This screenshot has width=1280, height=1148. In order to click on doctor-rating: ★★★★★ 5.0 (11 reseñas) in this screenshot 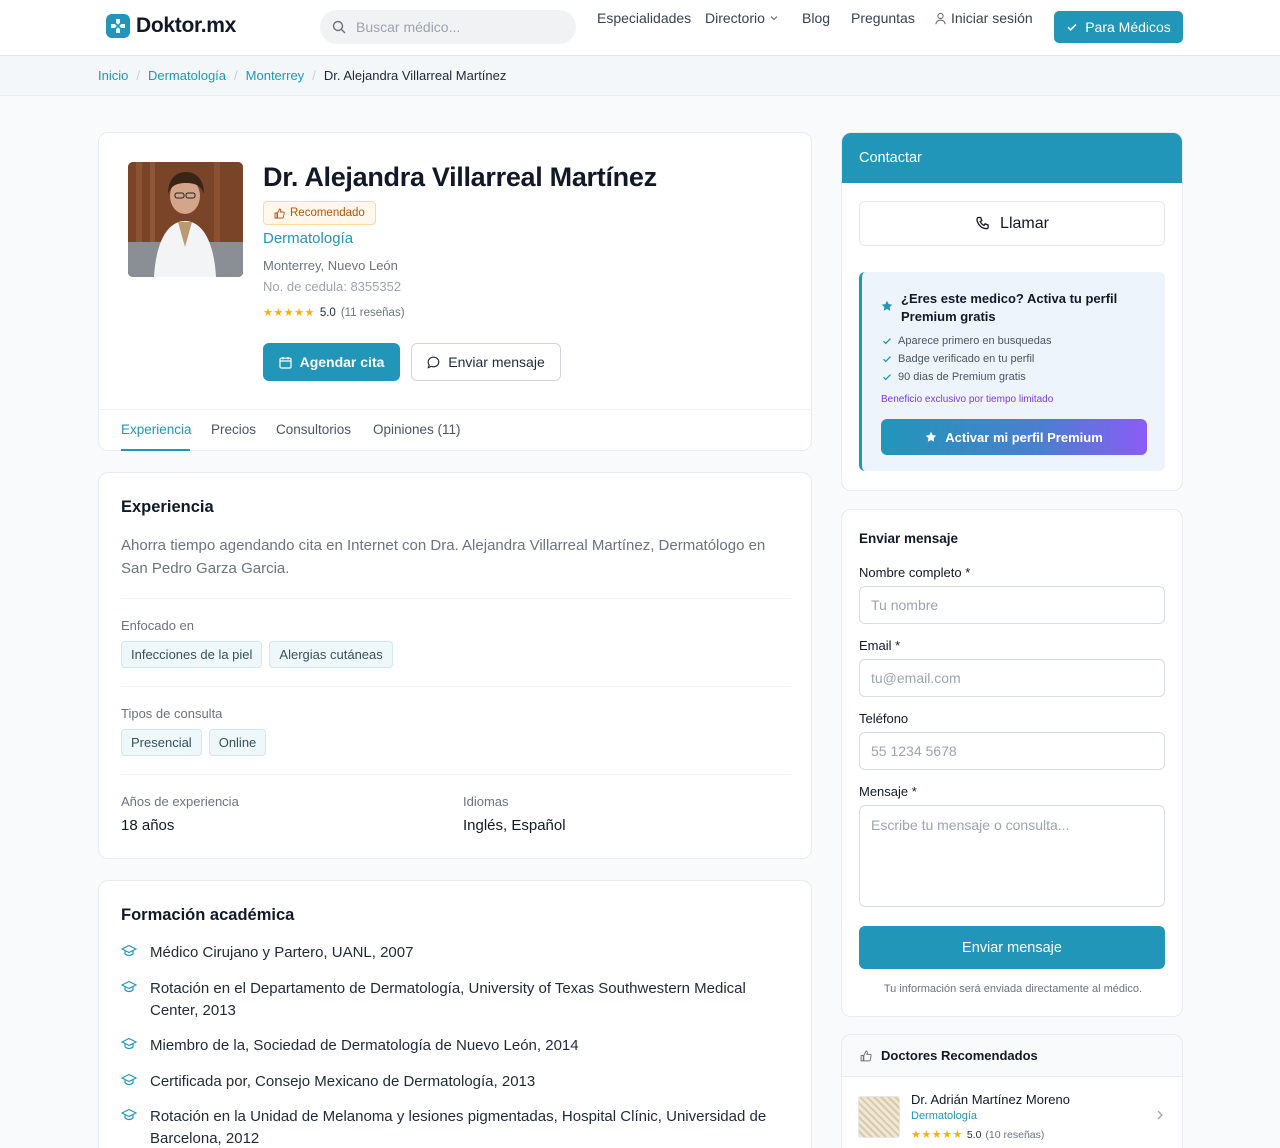, I will do `click(334, 313)`.